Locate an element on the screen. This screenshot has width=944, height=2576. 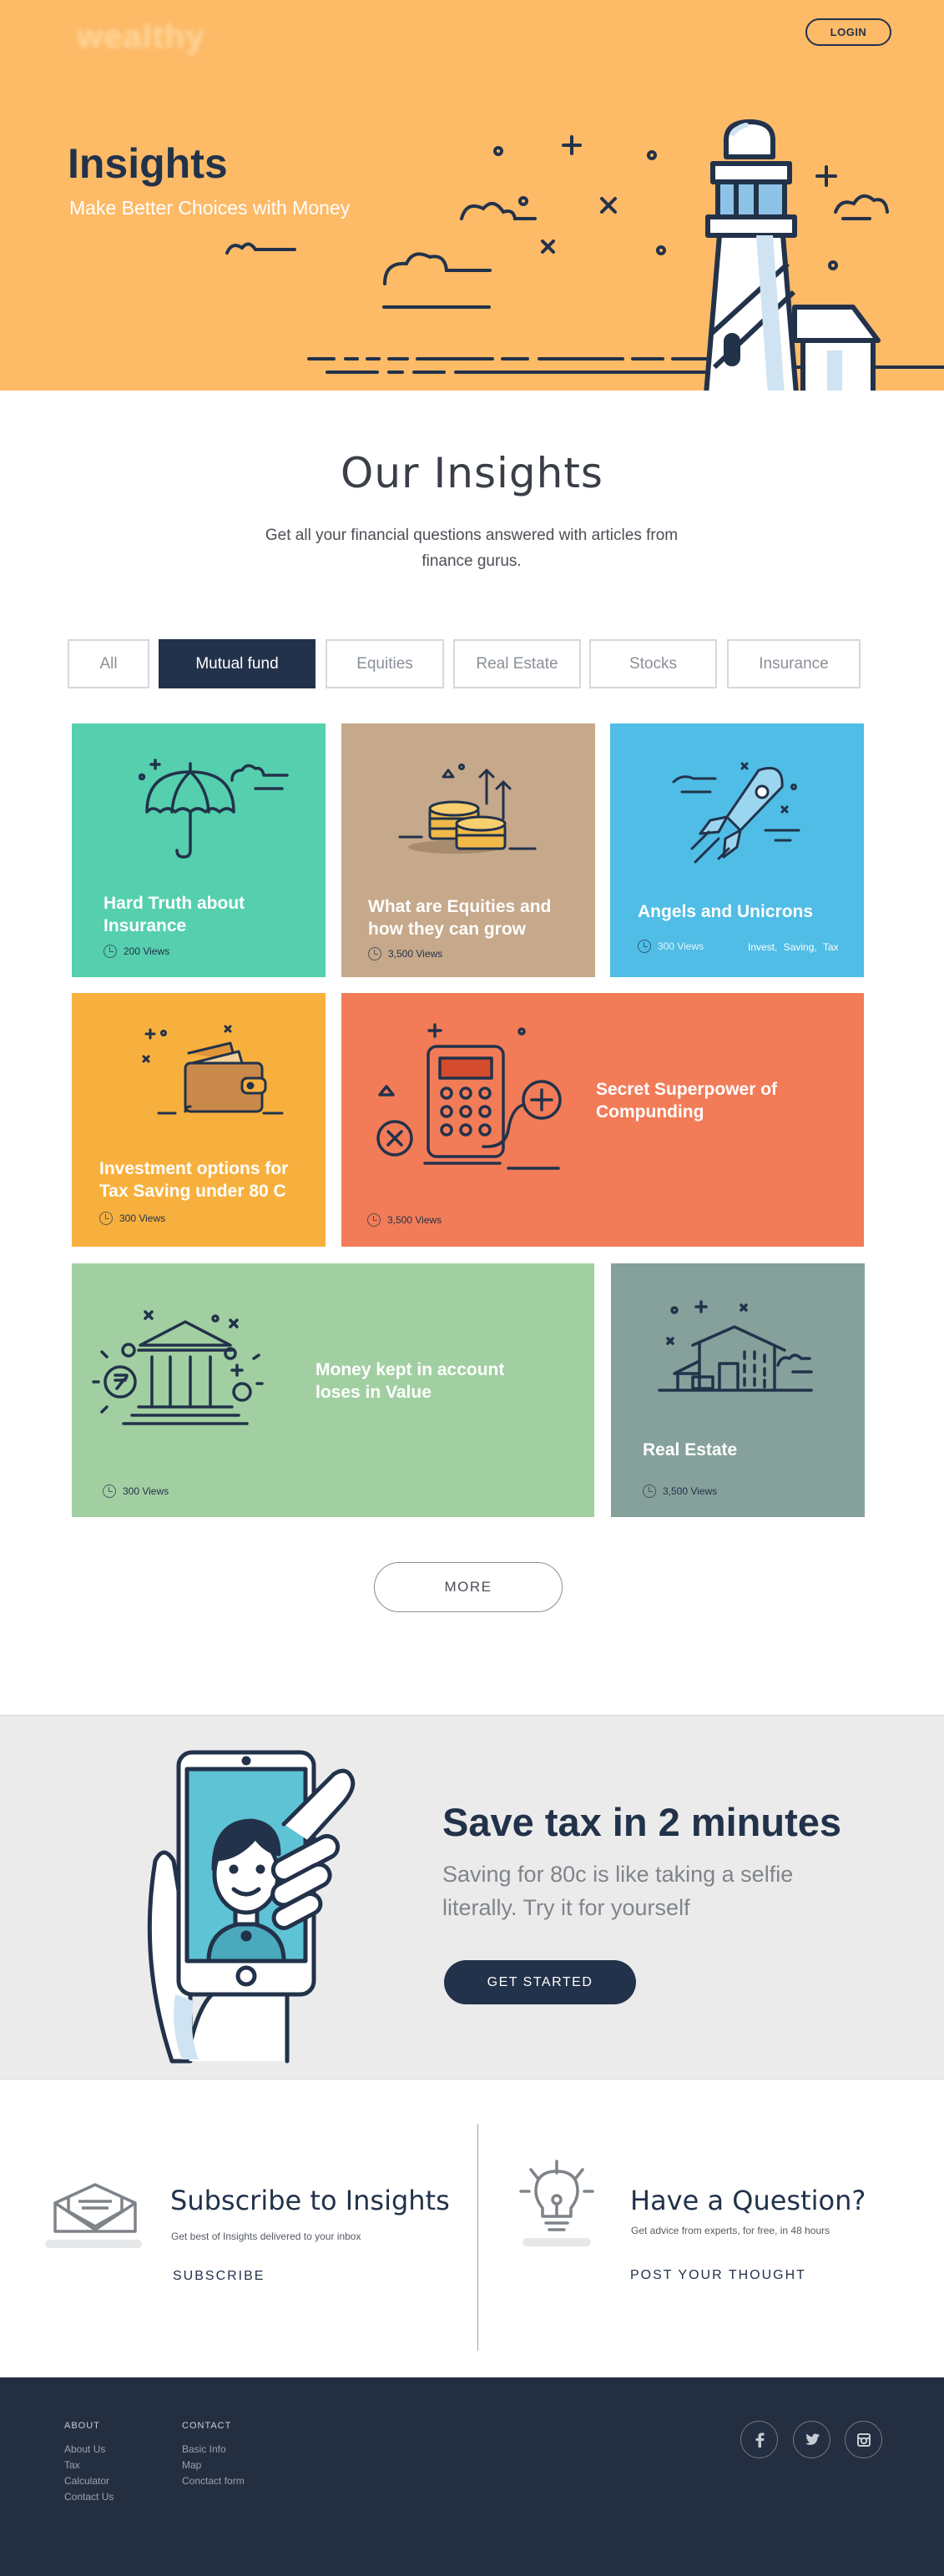
house-icon is located at coordinates (736, 1346).